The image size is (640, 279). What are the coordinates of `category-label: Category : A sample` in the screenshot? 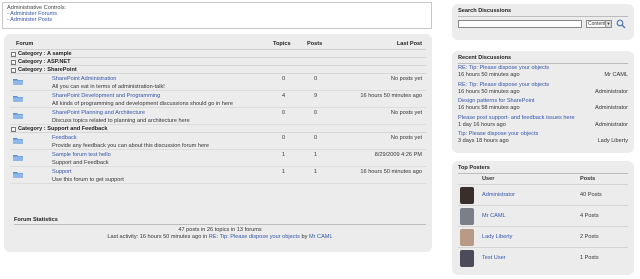 It's located at (45, 54).